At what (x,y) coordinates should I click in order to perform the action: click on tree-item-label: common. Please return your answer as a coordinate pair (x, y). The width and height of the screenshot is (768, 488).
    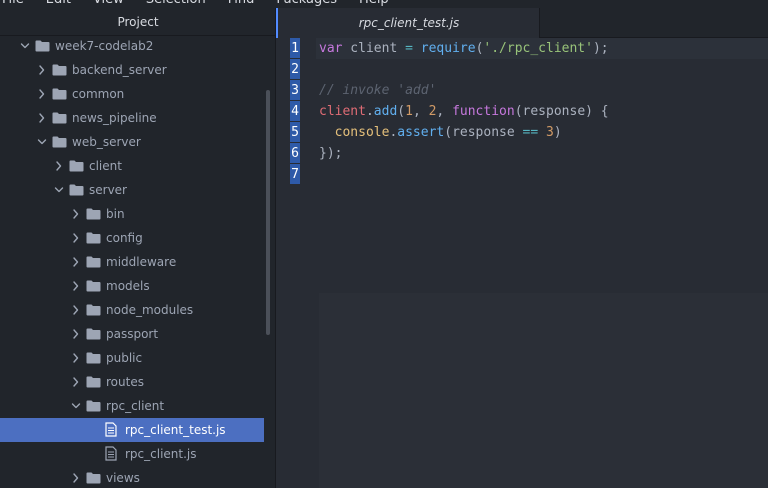
    Looking at the image, I should click on (98, 94).